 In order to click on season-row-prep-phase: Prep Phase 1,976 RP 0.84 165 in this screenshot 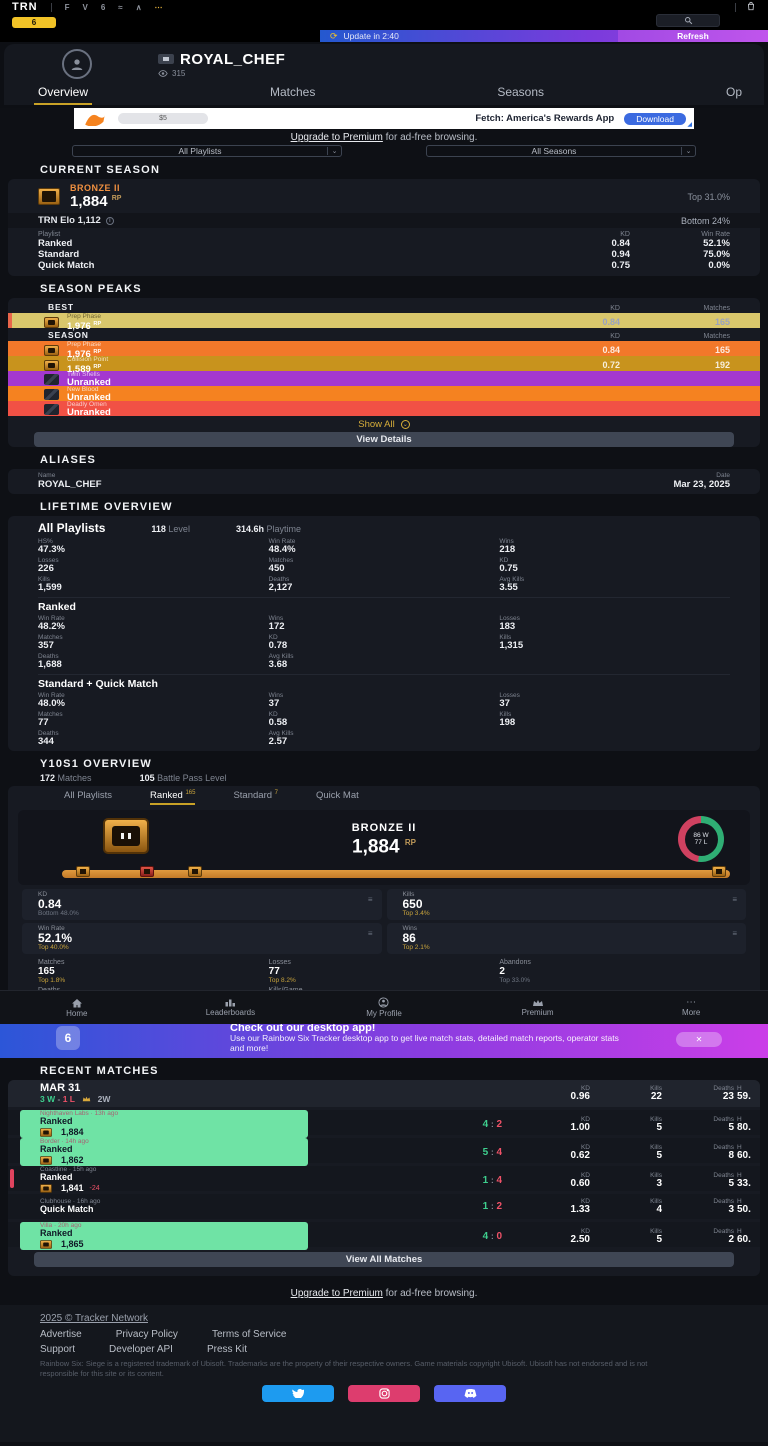, I will do `click(384, 350)`.